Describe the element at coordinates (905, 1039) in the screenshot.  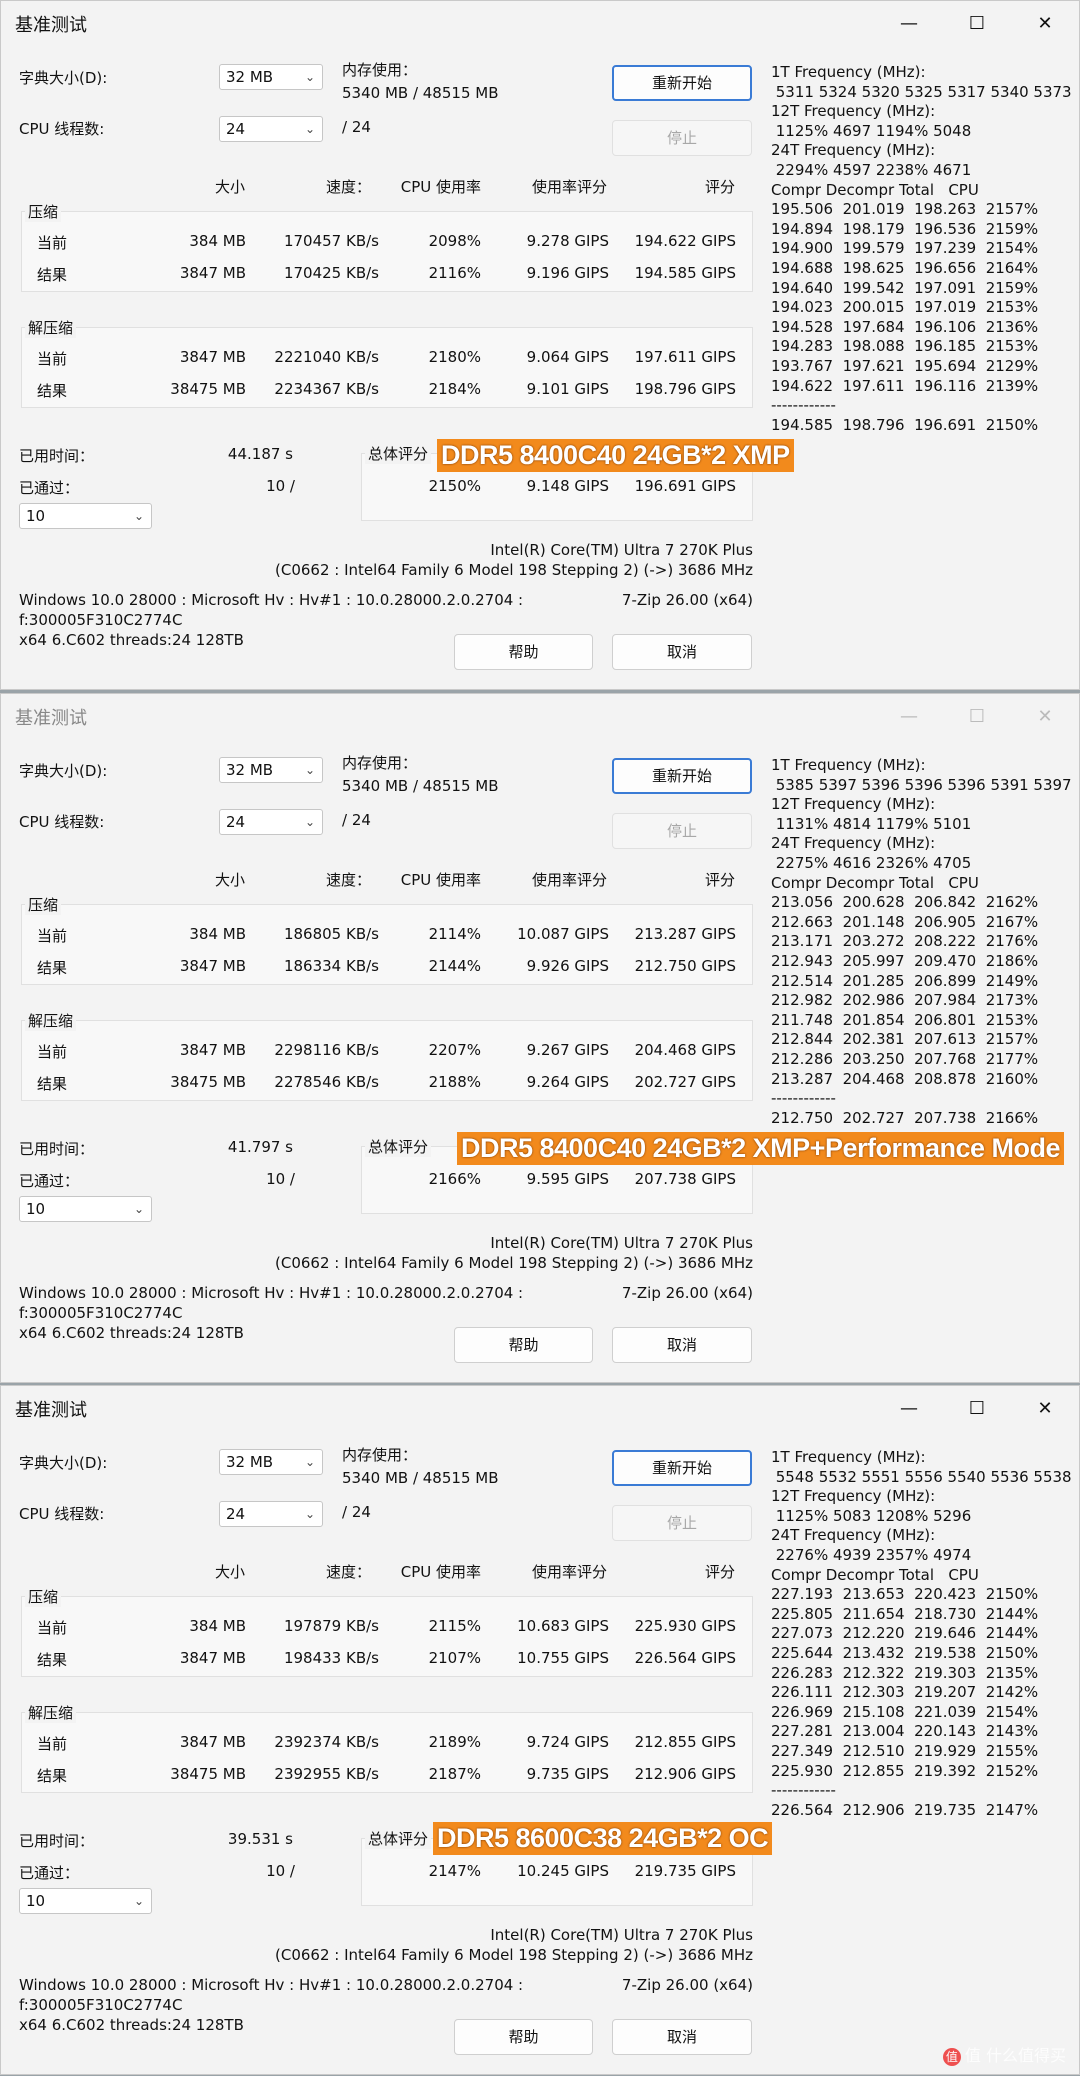
I see `frequency-line: 212.844 202.381 207.613 2157%` at that location.